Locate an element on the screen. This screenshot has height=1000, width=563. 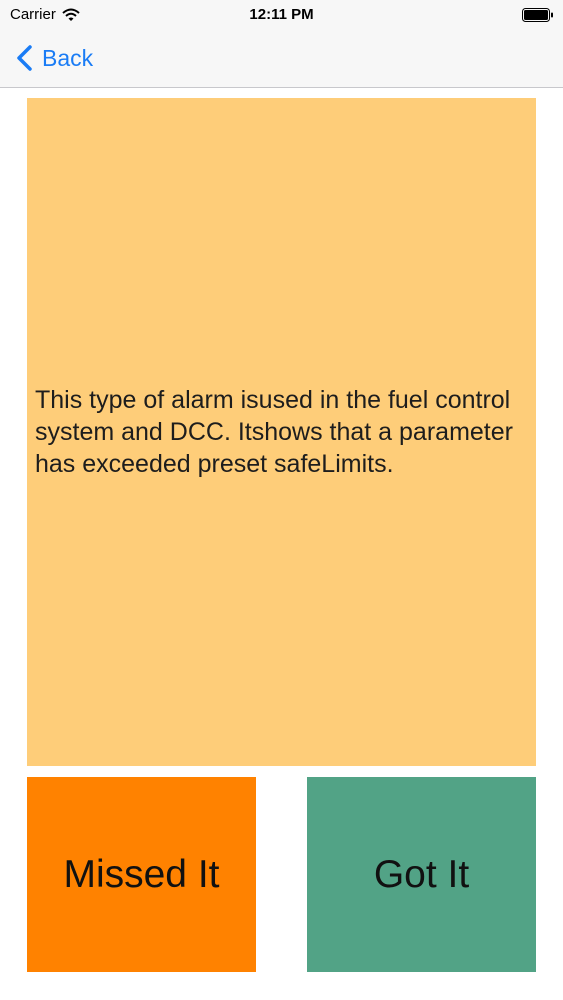
status-time: 12:11 PM is located at coordinates (281, 14).